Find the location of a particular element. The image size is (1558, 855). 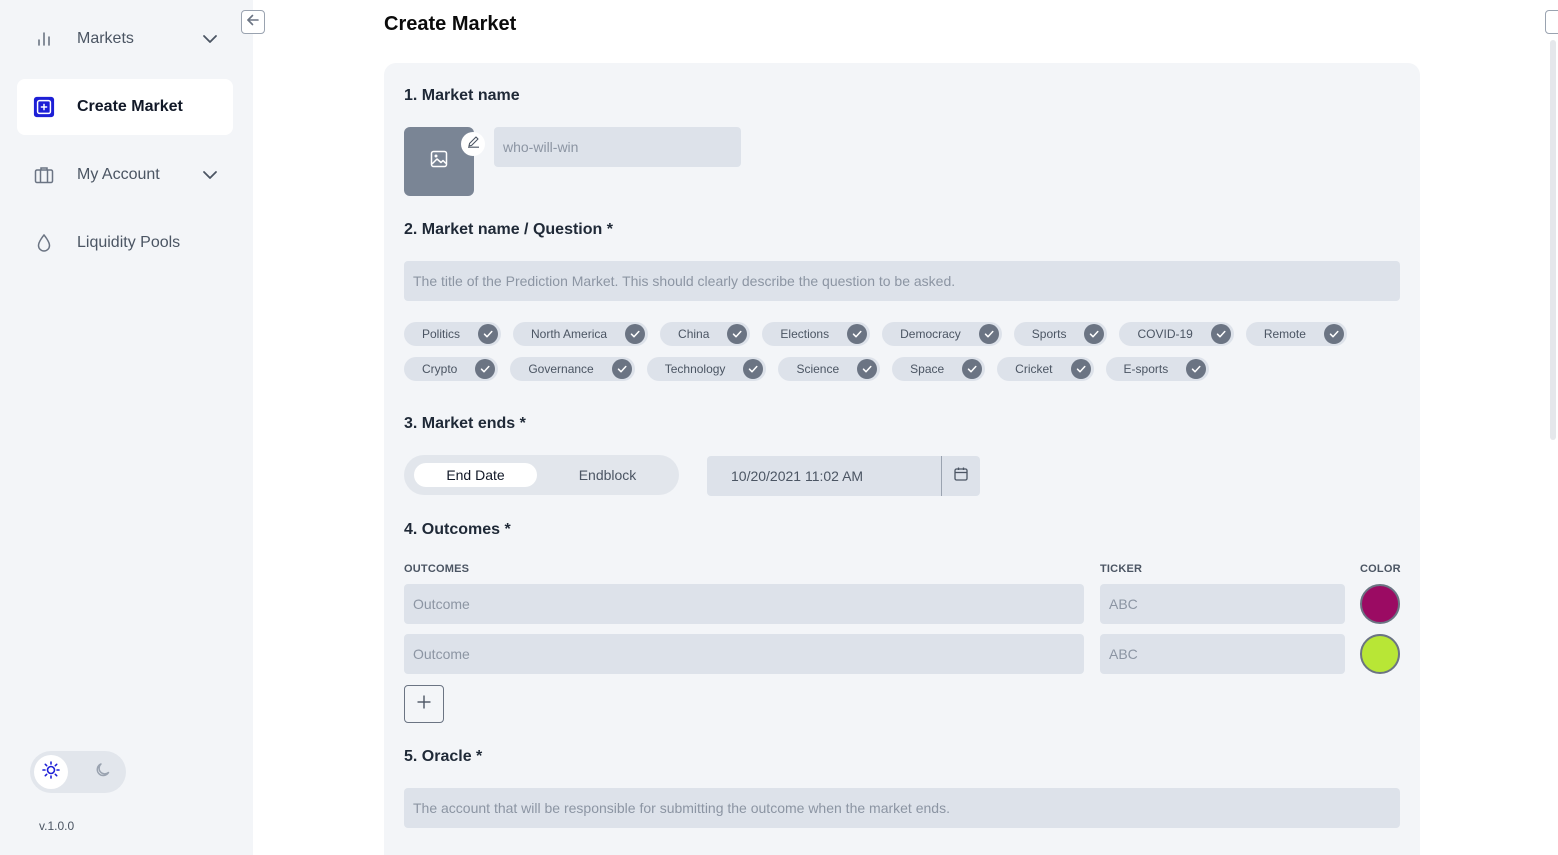

tag-cricket: Cricket is located at coordinates (1045, 369).